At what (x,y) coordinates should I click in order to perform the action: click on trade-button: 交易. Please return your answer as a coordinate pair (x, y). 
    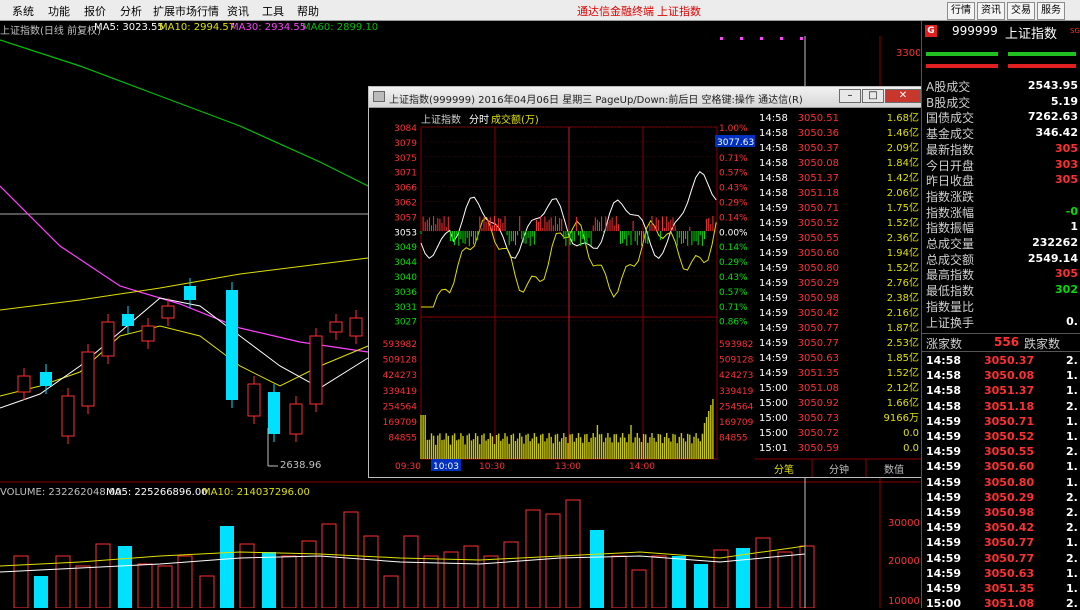
    Looking at the image, I should click on (1021, 11).